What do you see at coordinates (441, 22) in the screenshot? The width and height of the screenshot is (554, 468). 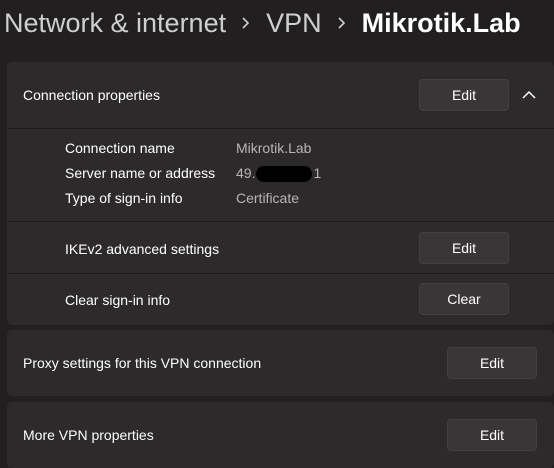 I see `page-title: Mikrotik.Lab` at bounding box center [441, 22].